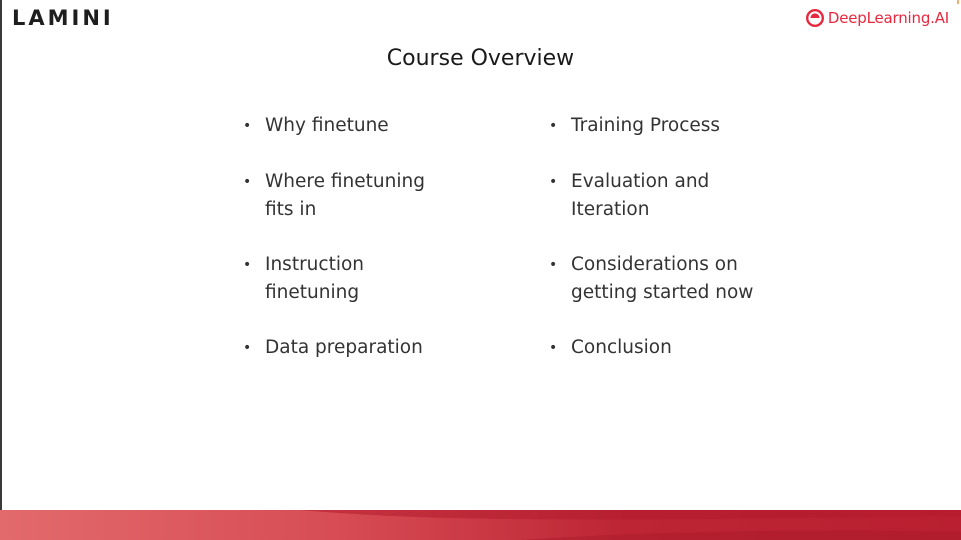 The image size is (961, 540). What do you see at coordinates (630, 525) in the screenshot?
I see `footer-wave` at bounding box center [630, 525].